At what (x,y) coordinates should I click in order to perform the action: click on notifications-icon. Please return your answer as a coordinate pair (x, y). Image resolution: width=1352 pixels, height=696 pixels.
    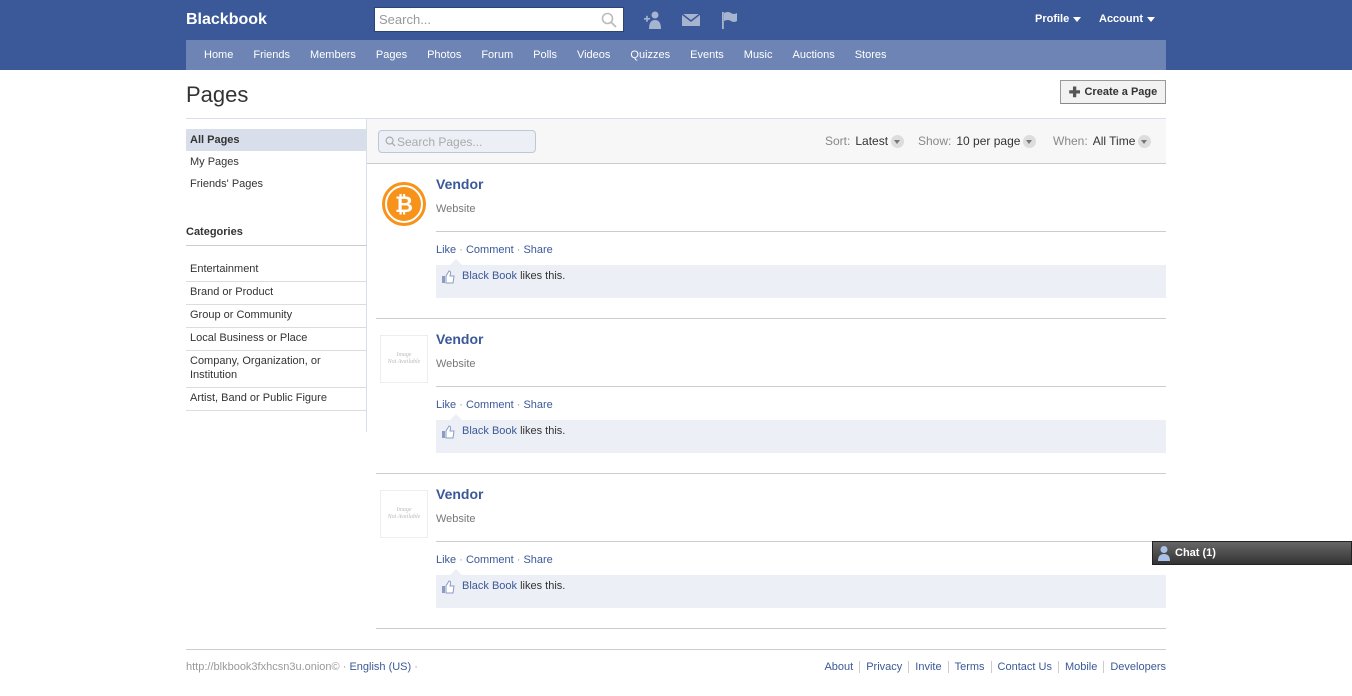
    Looking at the image, I should click on (729, 20).